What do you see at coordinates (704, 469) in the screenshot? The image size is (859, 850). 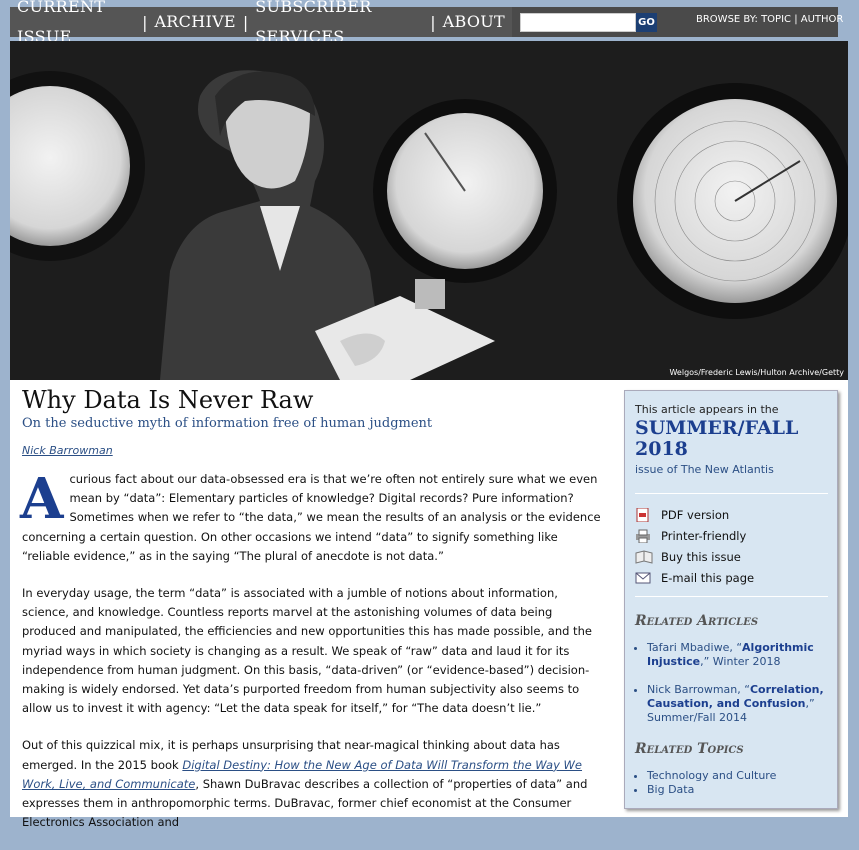 I see `issue-of-label: issue of The New Atlantis` at bounding box center [704, 469].